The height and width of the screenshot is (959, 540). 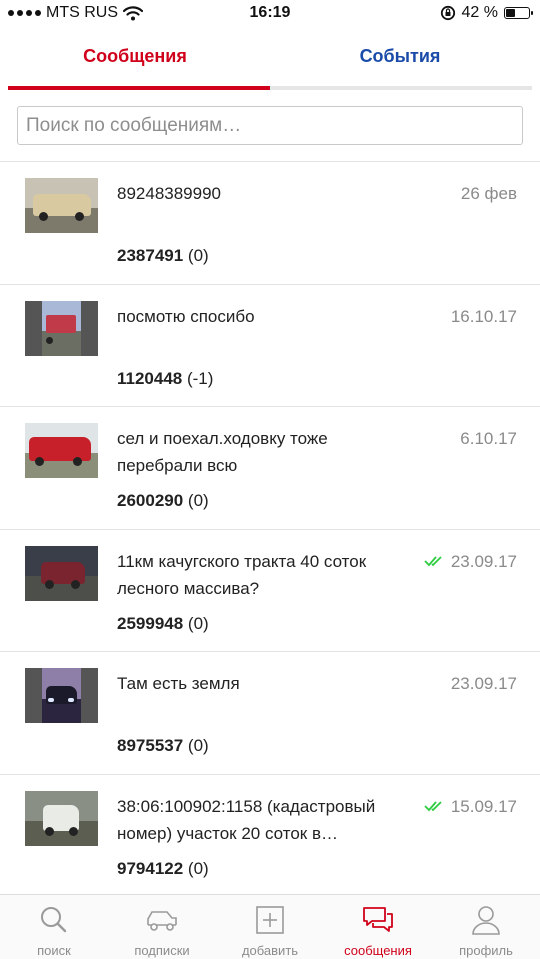 What do you see at coordinates (54, 920) in the screenshot?
I see `search-icon` at bounding box center [54, 920].